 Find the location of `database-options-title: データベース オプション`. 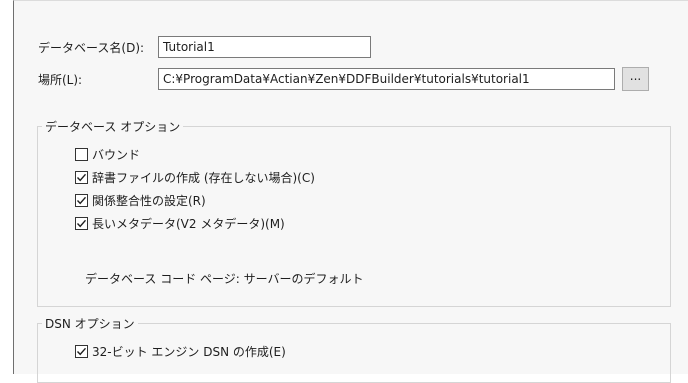

database-options-title: データベース オプション is located at coordinates (112, 126).